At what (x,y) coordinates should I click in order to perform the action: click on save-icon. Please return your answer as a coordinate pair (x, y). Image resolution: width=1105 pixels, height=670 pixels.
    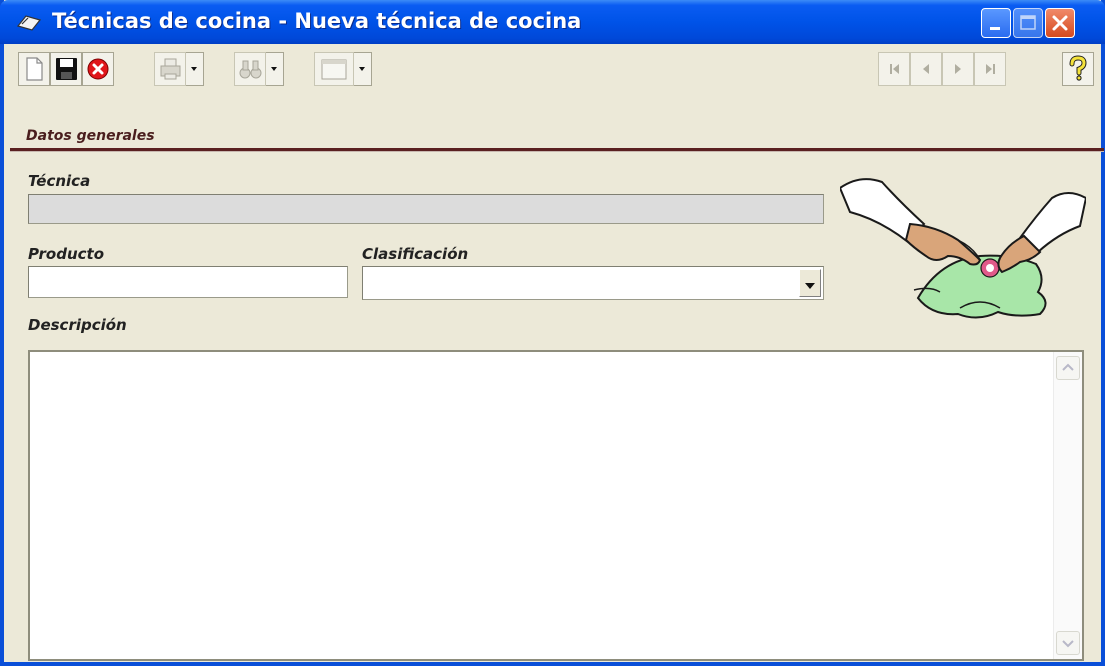
    Looking at the image, I should click on (66, 69).